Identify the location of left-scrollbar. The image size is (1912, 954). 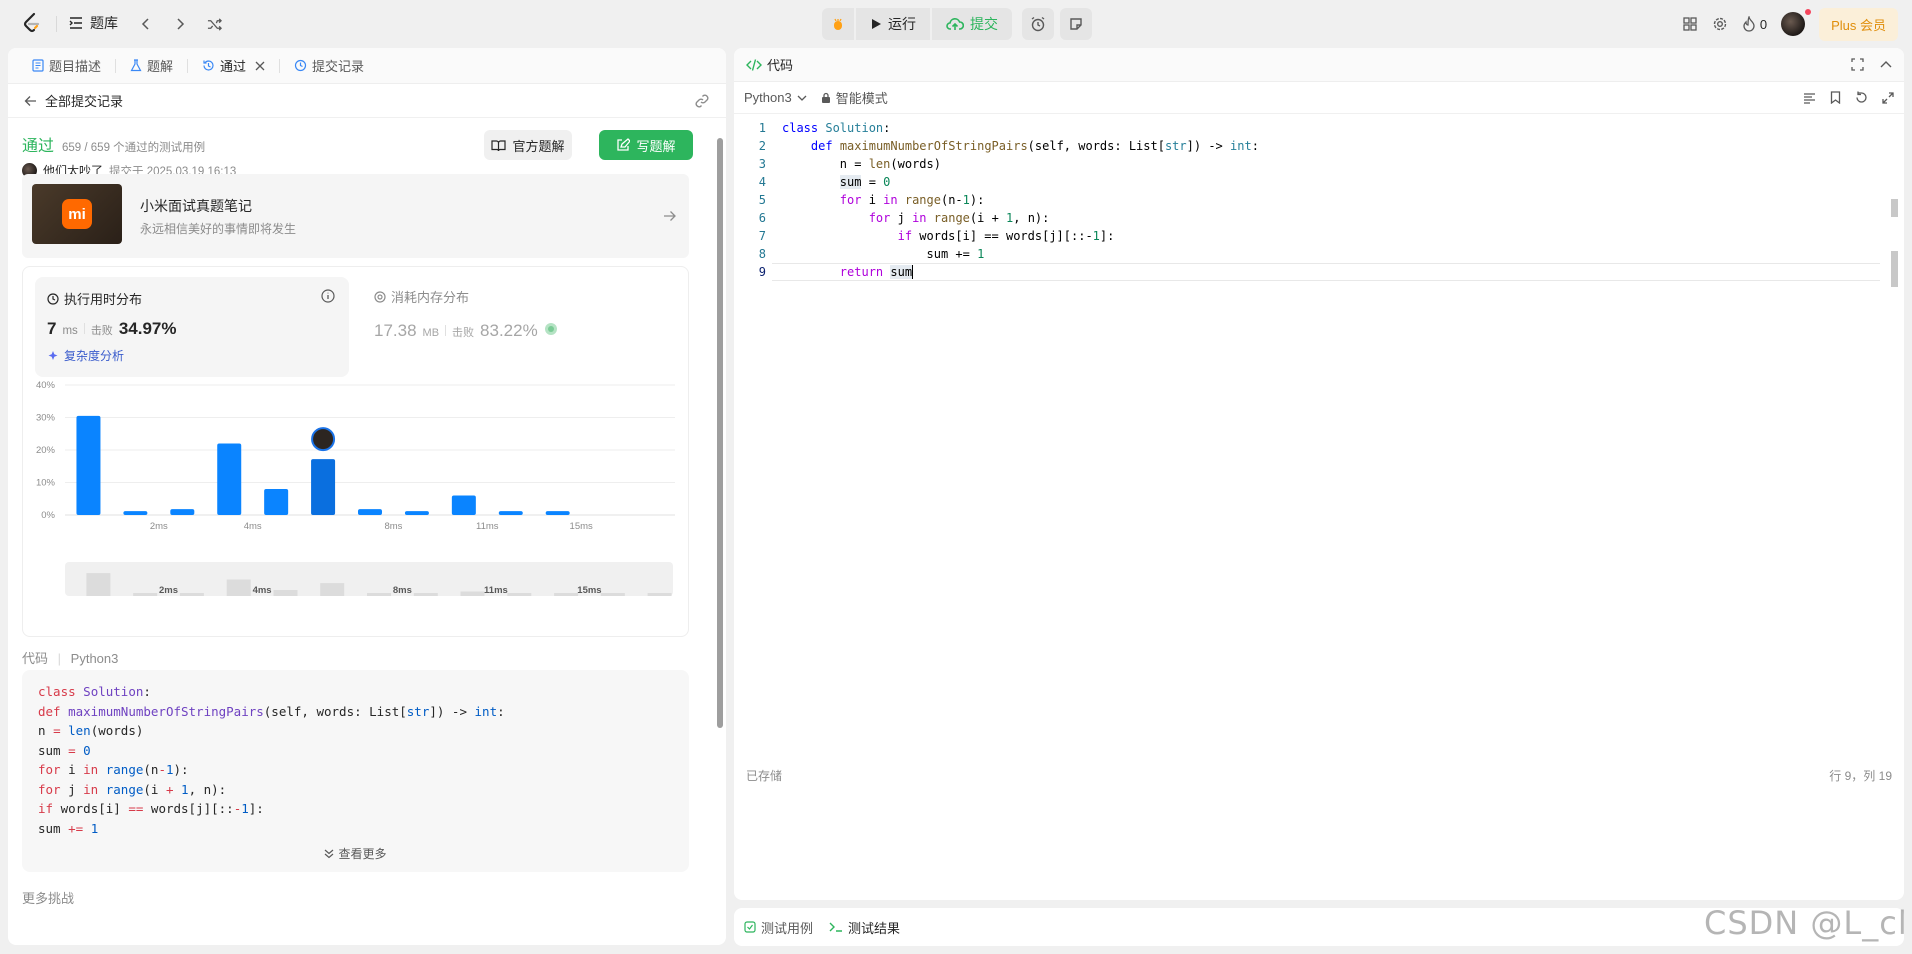
(720, 533).